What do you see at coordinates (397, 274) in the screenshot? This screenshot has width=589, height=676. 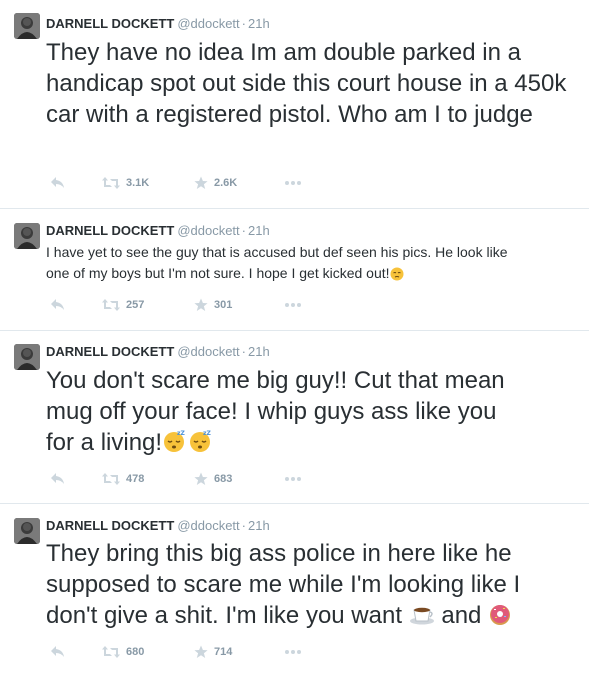 I see `pensive-face-emoji` at bounding box center [397, 274].